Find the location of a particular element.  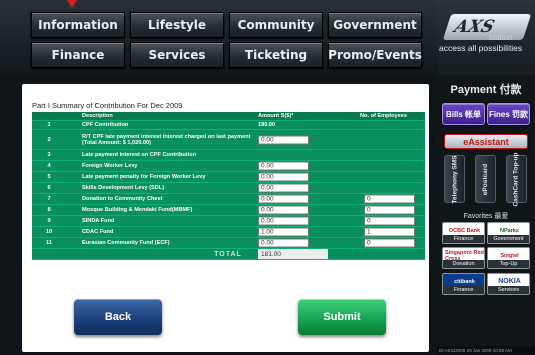

nav-community: Community is located at coordinates (276, 25).